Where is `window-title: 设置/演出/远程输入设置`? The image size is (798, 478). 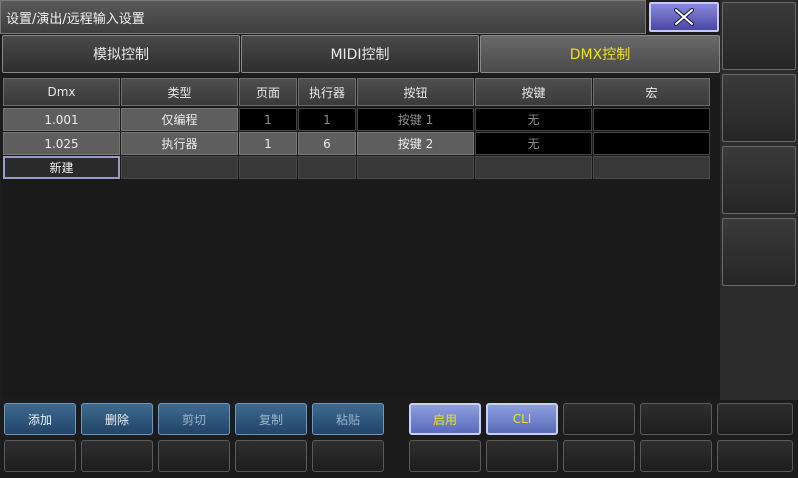 window-title: 设置/演出/远程输入设置 is located at coordinates (75, 19).